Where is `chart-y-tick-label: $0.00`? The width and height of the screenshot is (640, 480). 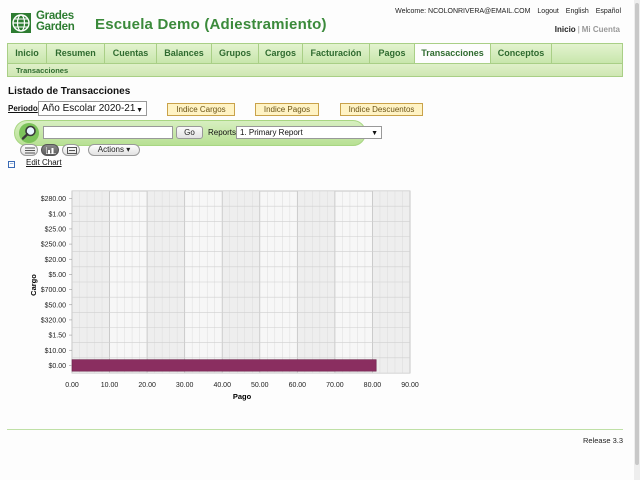 chart-y-tick-label: $0.00 is located at coordinates (57, 366).